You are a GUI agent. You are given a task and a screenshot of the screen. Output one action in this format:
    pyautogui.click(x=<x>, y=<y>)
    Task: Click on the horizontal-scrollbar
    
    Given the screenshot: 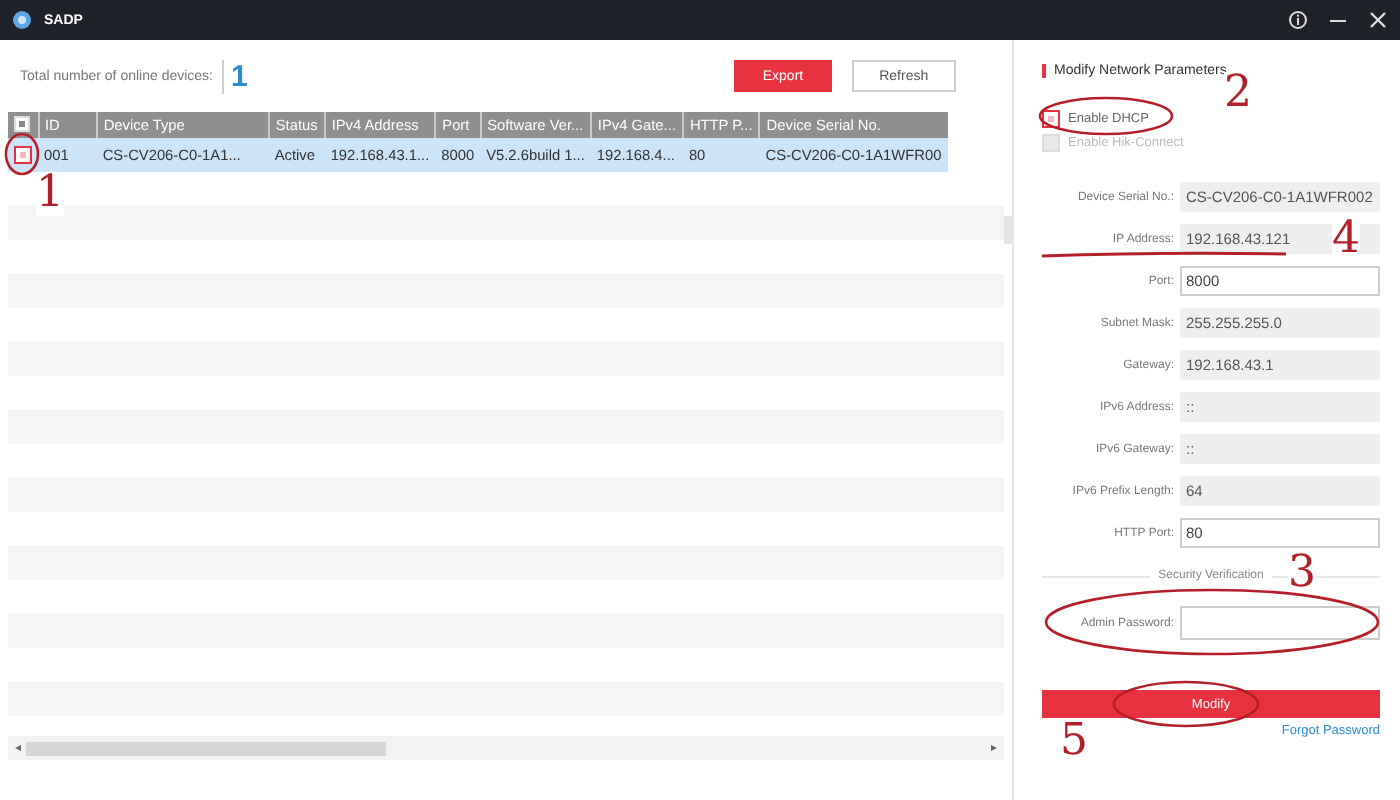 What is the action you would take?
    pyautogui.click(x=506, y=748)
    